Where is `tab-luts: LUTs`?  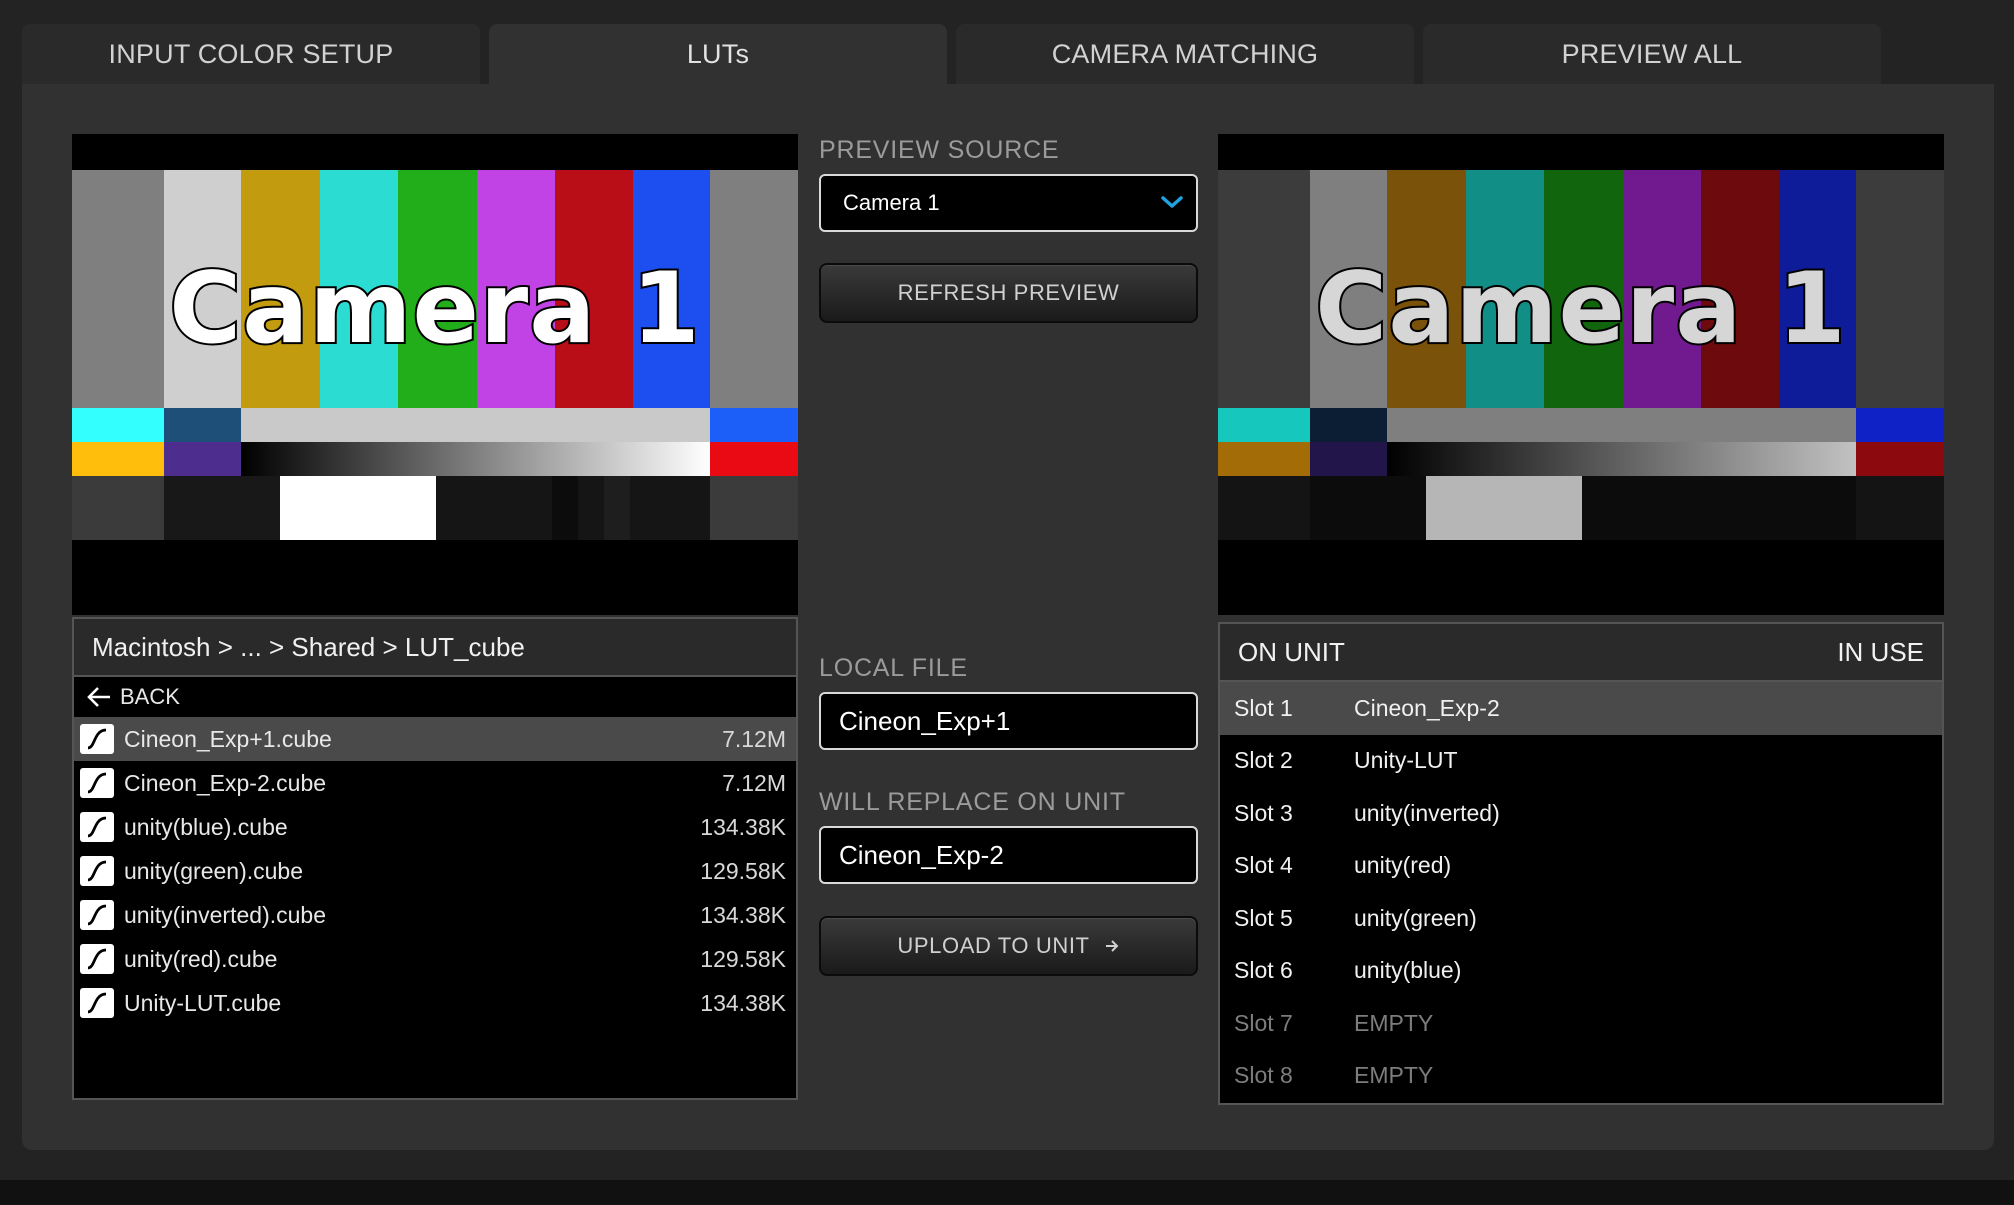
tab-luts: LUTs is located at coordinates (718, 54).